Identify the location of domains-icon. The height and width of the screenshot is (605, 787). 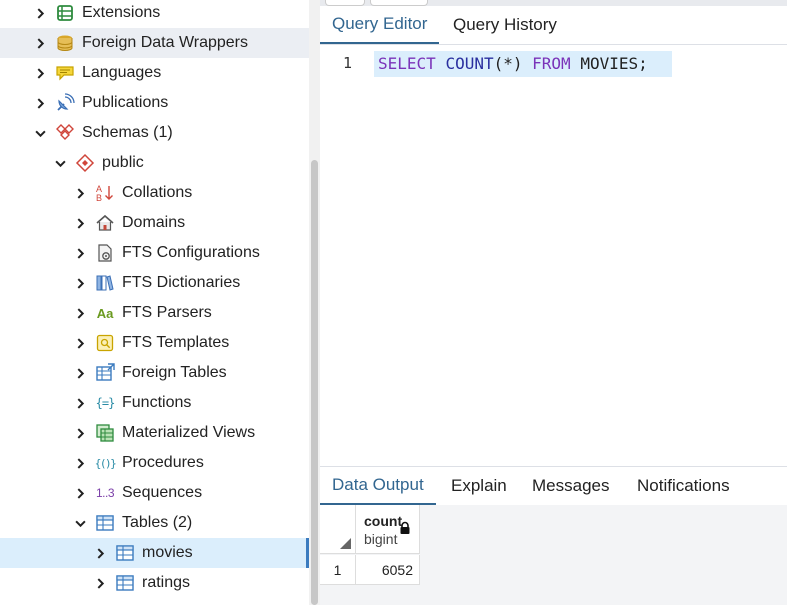
(105, 223).